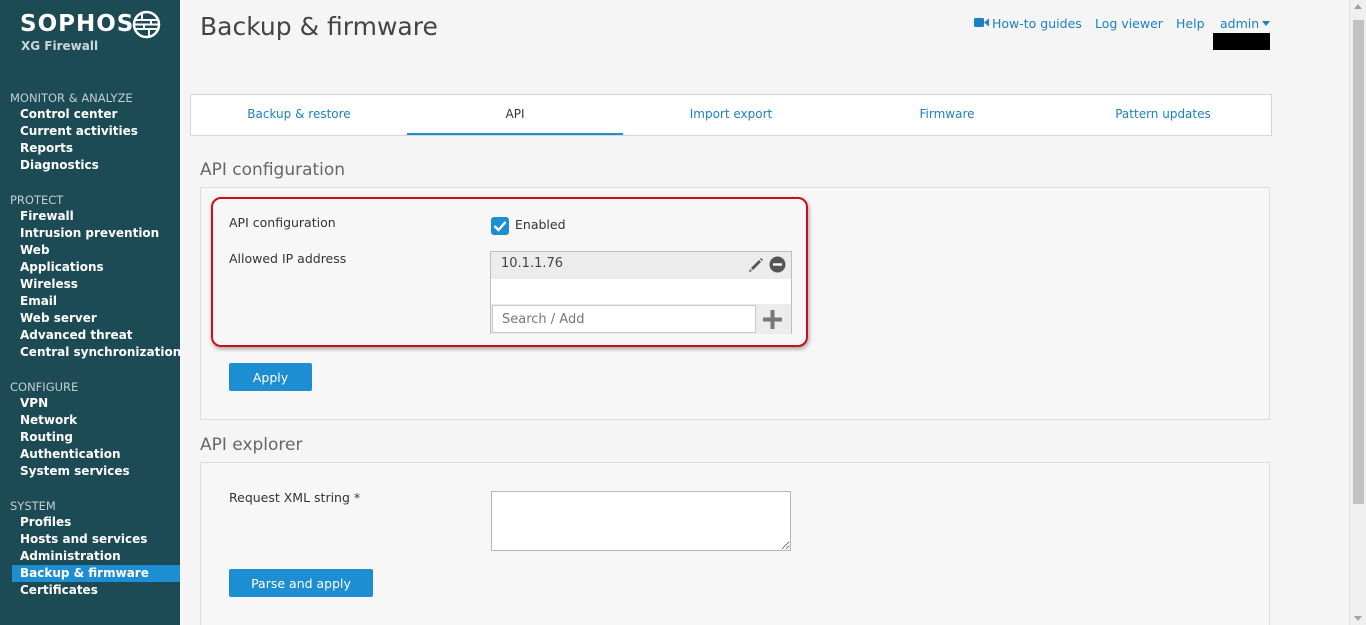  Describe the element at coordinates (96, 573) in the screenshot. I see `sidebar-item-backup-firmware: Backup & firmware` at that location.